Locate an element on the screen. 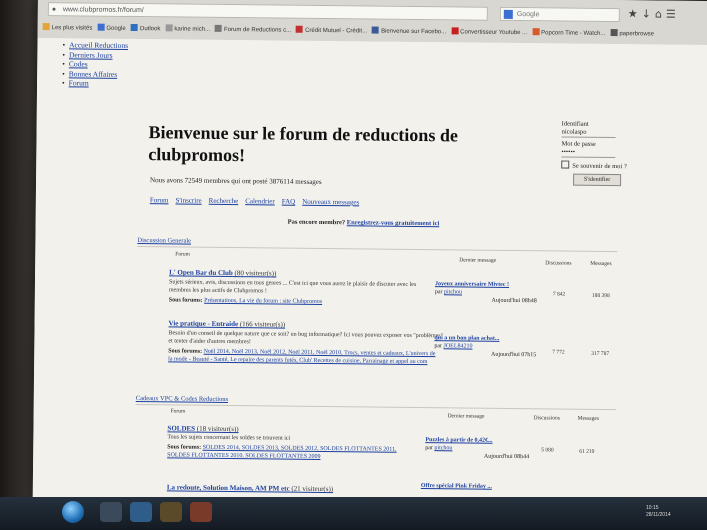 The width and height of the screenshot is (707, 530). menu-link: Forum is located at coordinates (159, 200).